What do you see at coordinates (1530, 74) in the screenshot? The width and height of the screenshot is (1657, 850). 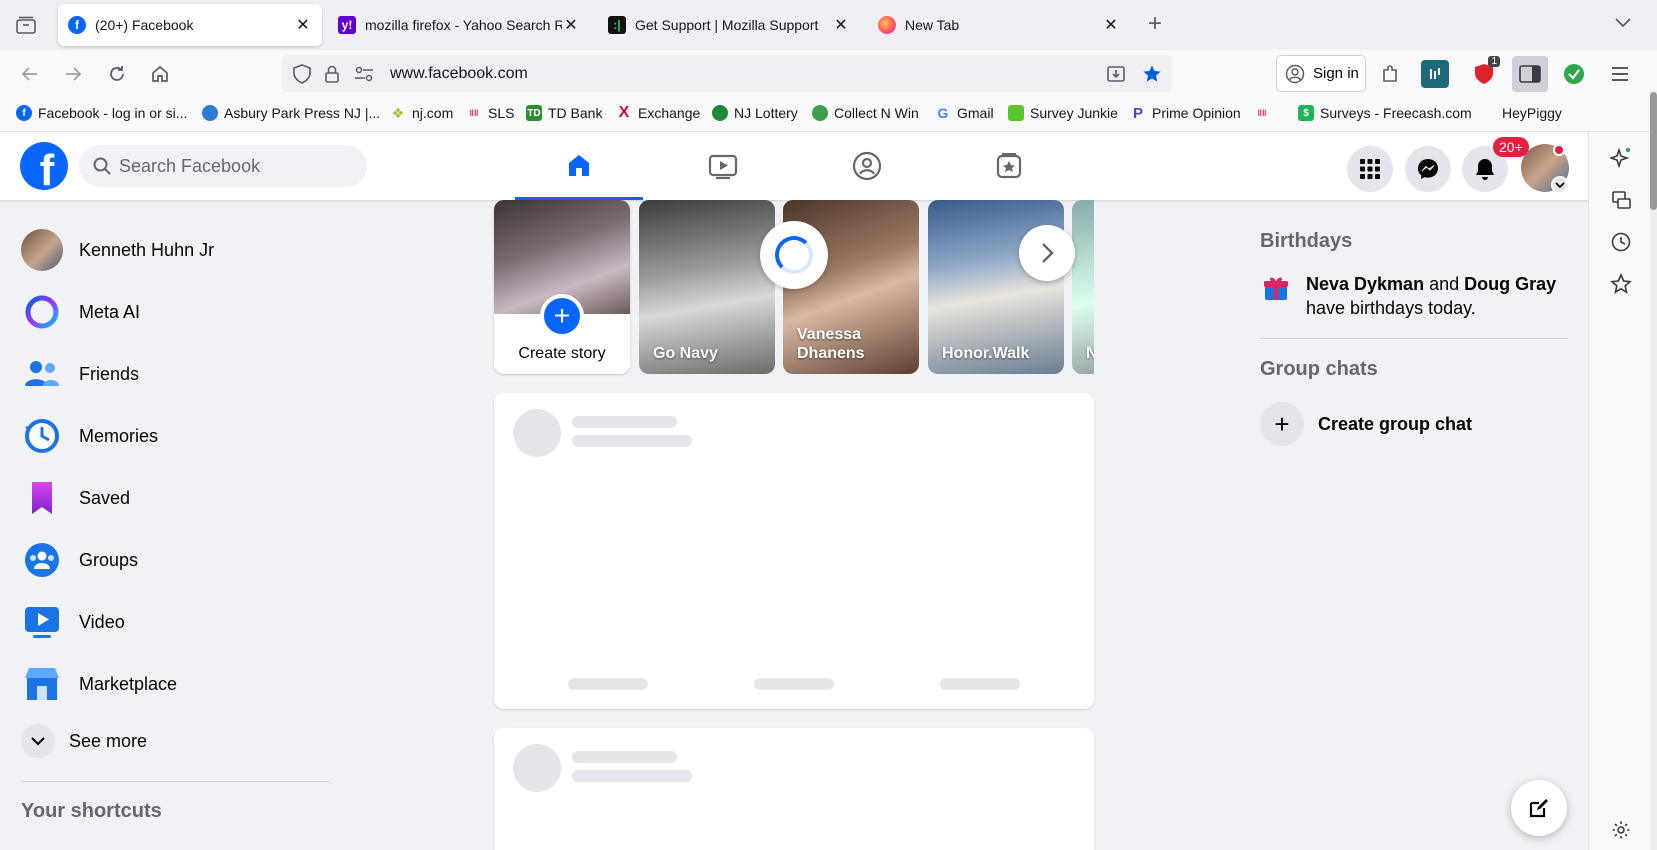 I see `sidebar-toggle-icon` at bounding box center [1530, 74].